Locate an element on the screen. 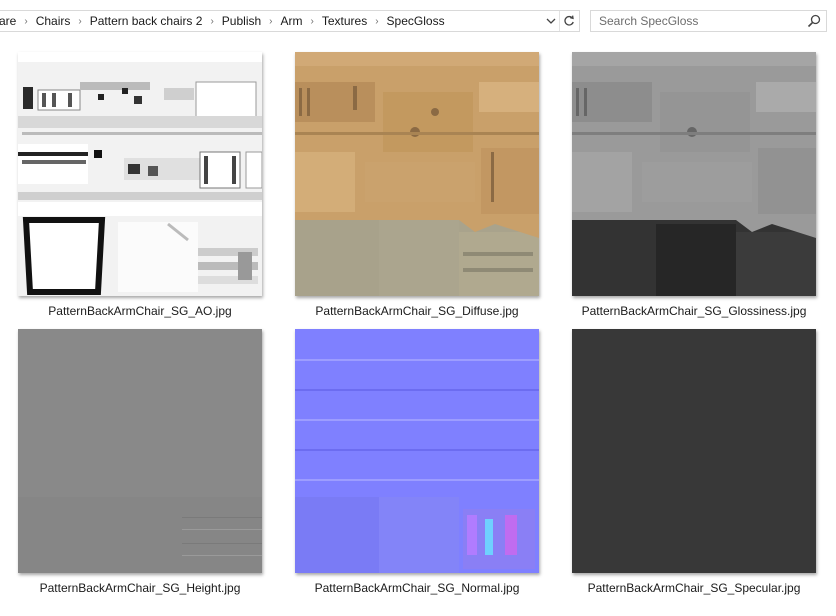 The width and height of the screenshot is (836, 616). file-item-height: PatternBackArmChair_SG_Height.jpg is located at coordinates (140, 458).